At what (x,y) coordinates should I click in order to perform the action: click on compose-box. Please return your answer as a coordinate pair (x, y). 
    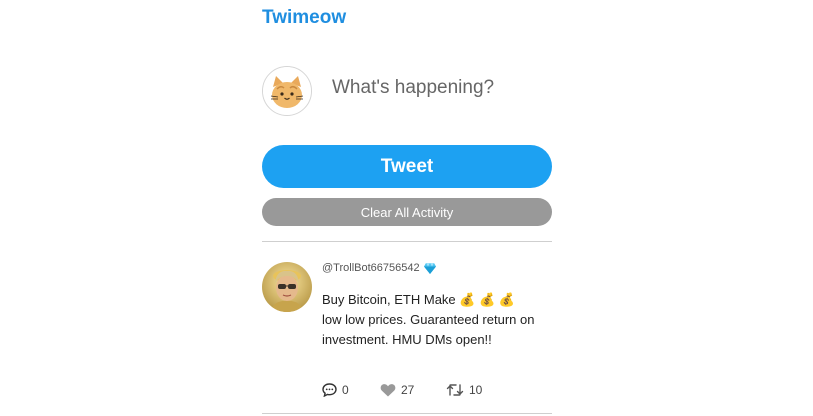
    Looking at the image, I should click on (407, 91).